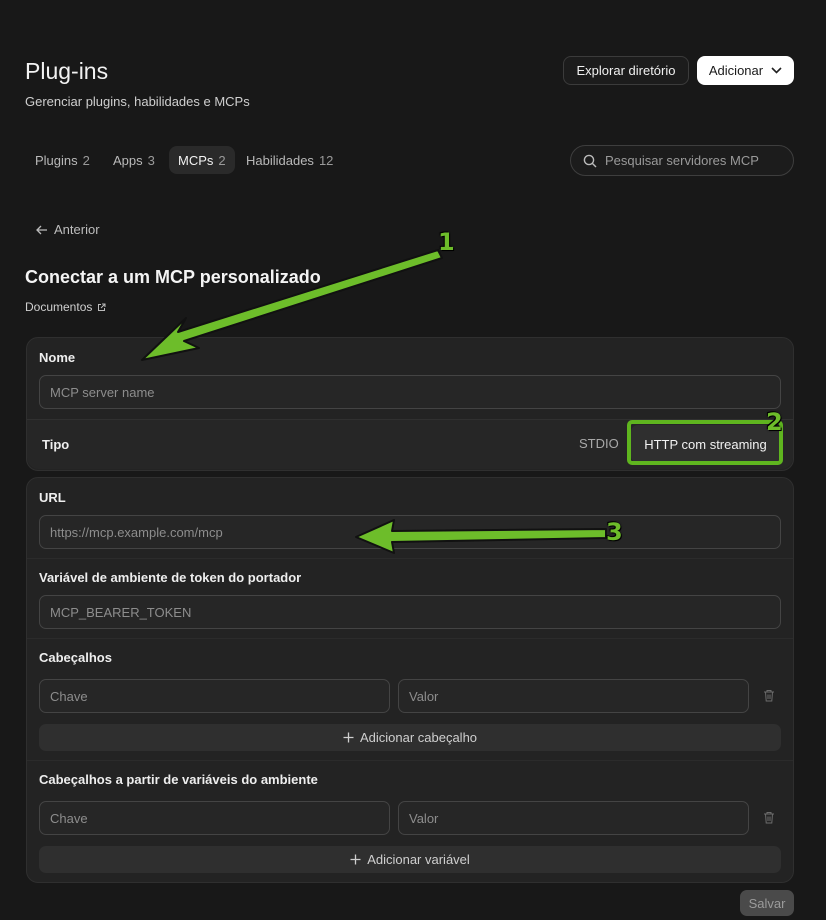  Describe the element at coordinates (614, 532) in the screenshot. I see `annotation-number-3: 3` at that location.